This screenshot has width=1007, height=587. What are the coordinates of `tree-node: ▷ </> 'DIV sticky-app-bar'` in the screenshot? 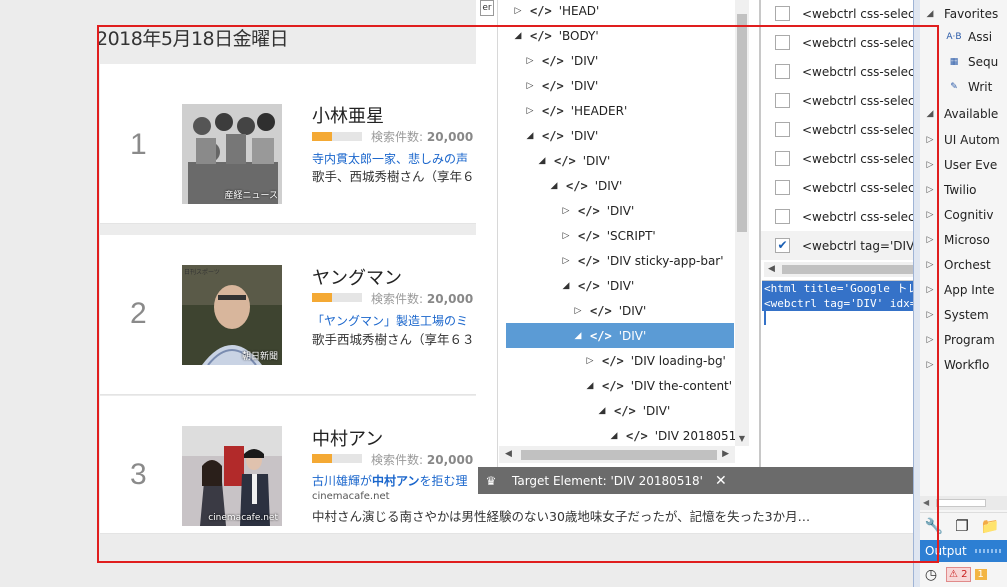 It's located at (642, 260).